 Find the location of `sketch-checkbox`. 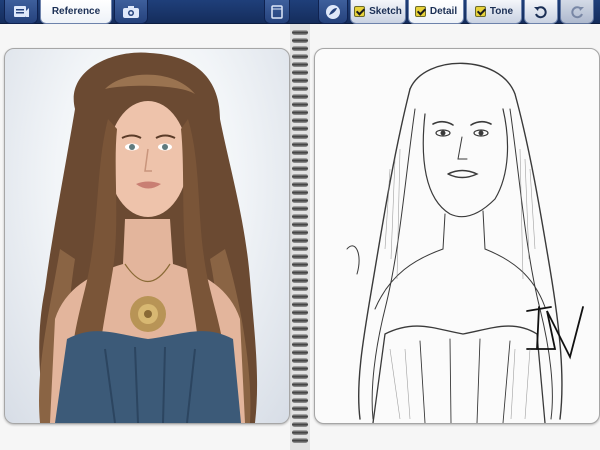

sketch-checkbox is located at coordinates (360, 11).